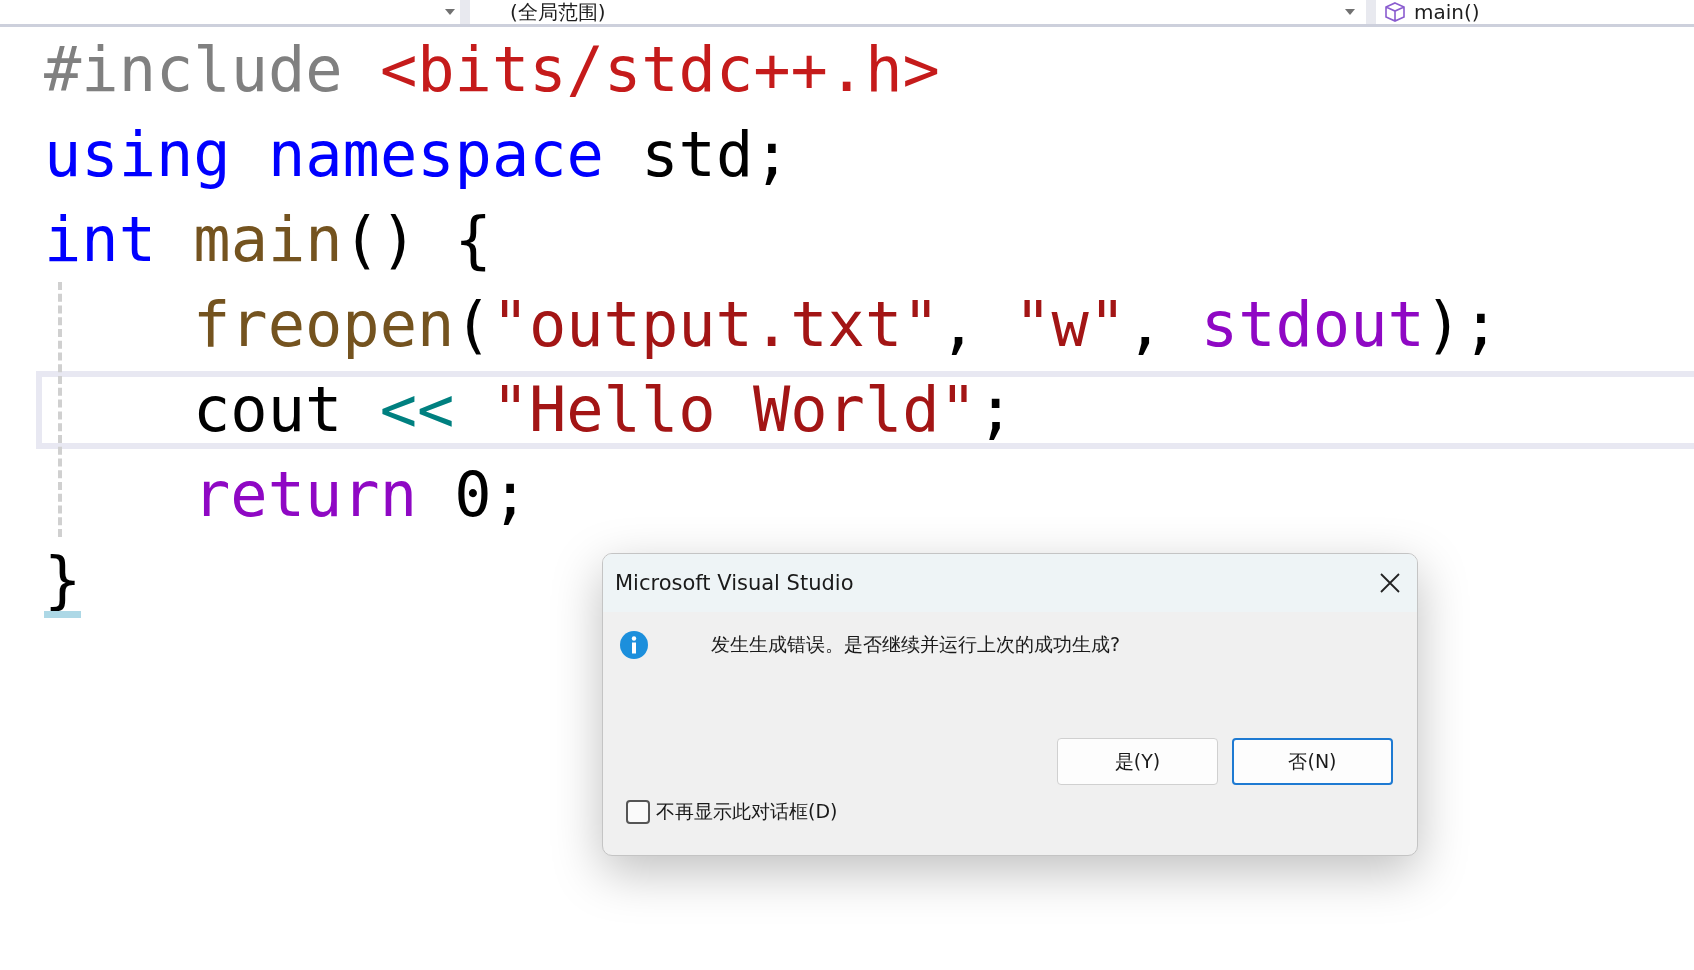  Describe the element at coordinates (63, 579) in the screenshot. I see `code-line: }` at that location.